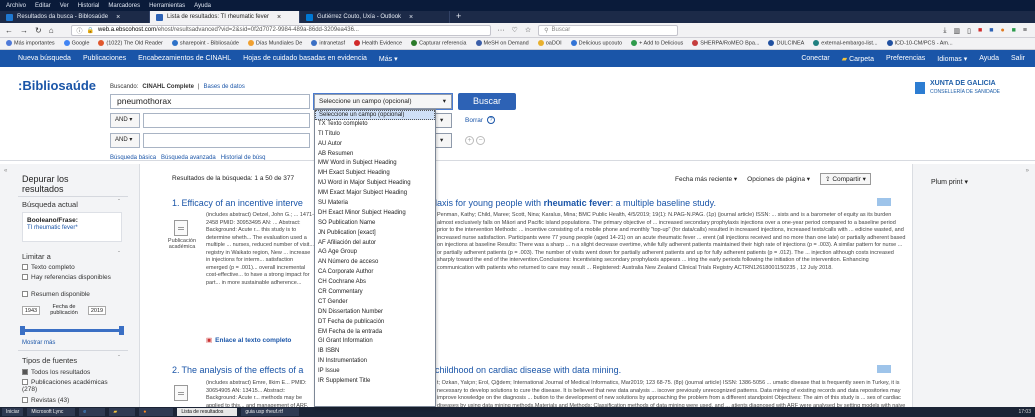 Image resolution: width=1035 pixels, height=417 pixels. Describe the element at coordinates (375, 135) in the screenshot. I see `field-option: TI Título` at that location.